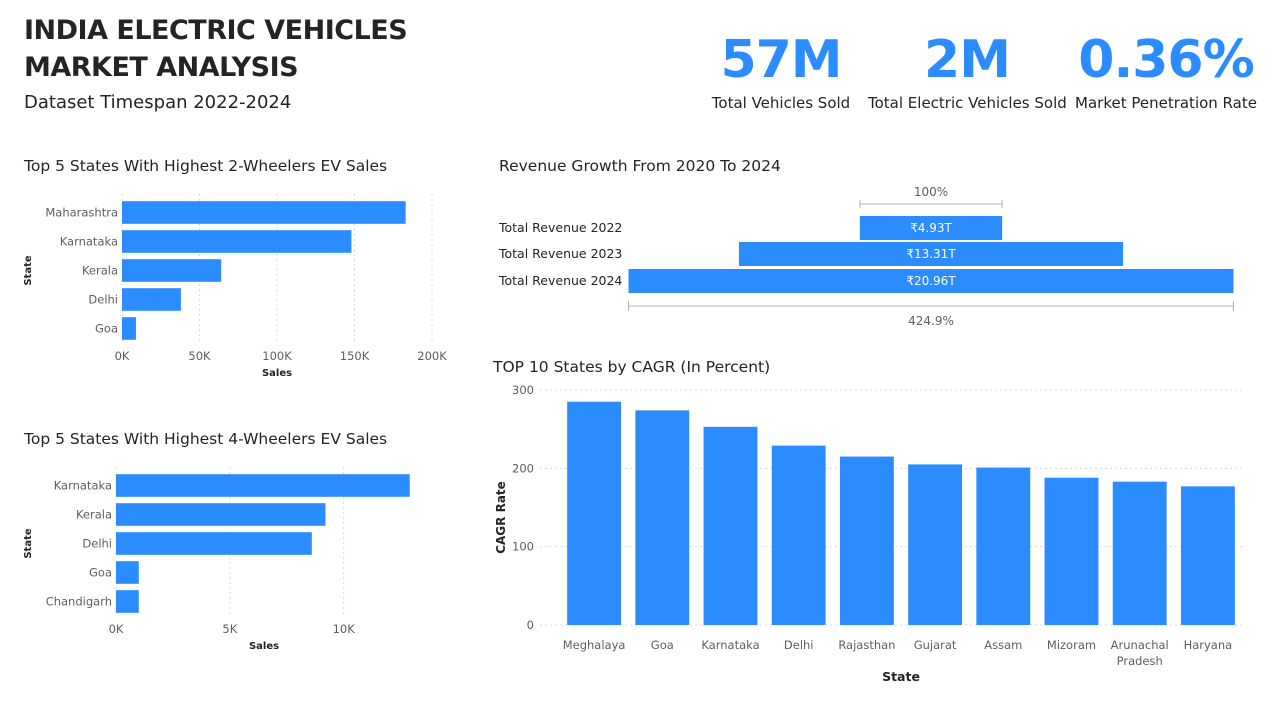 This screenshot has height=712, width=1272. What do you see at coordinates (432, 356) in the screenshot?
I see `x-tick-label: 200K` at bounding box center [432, 356].